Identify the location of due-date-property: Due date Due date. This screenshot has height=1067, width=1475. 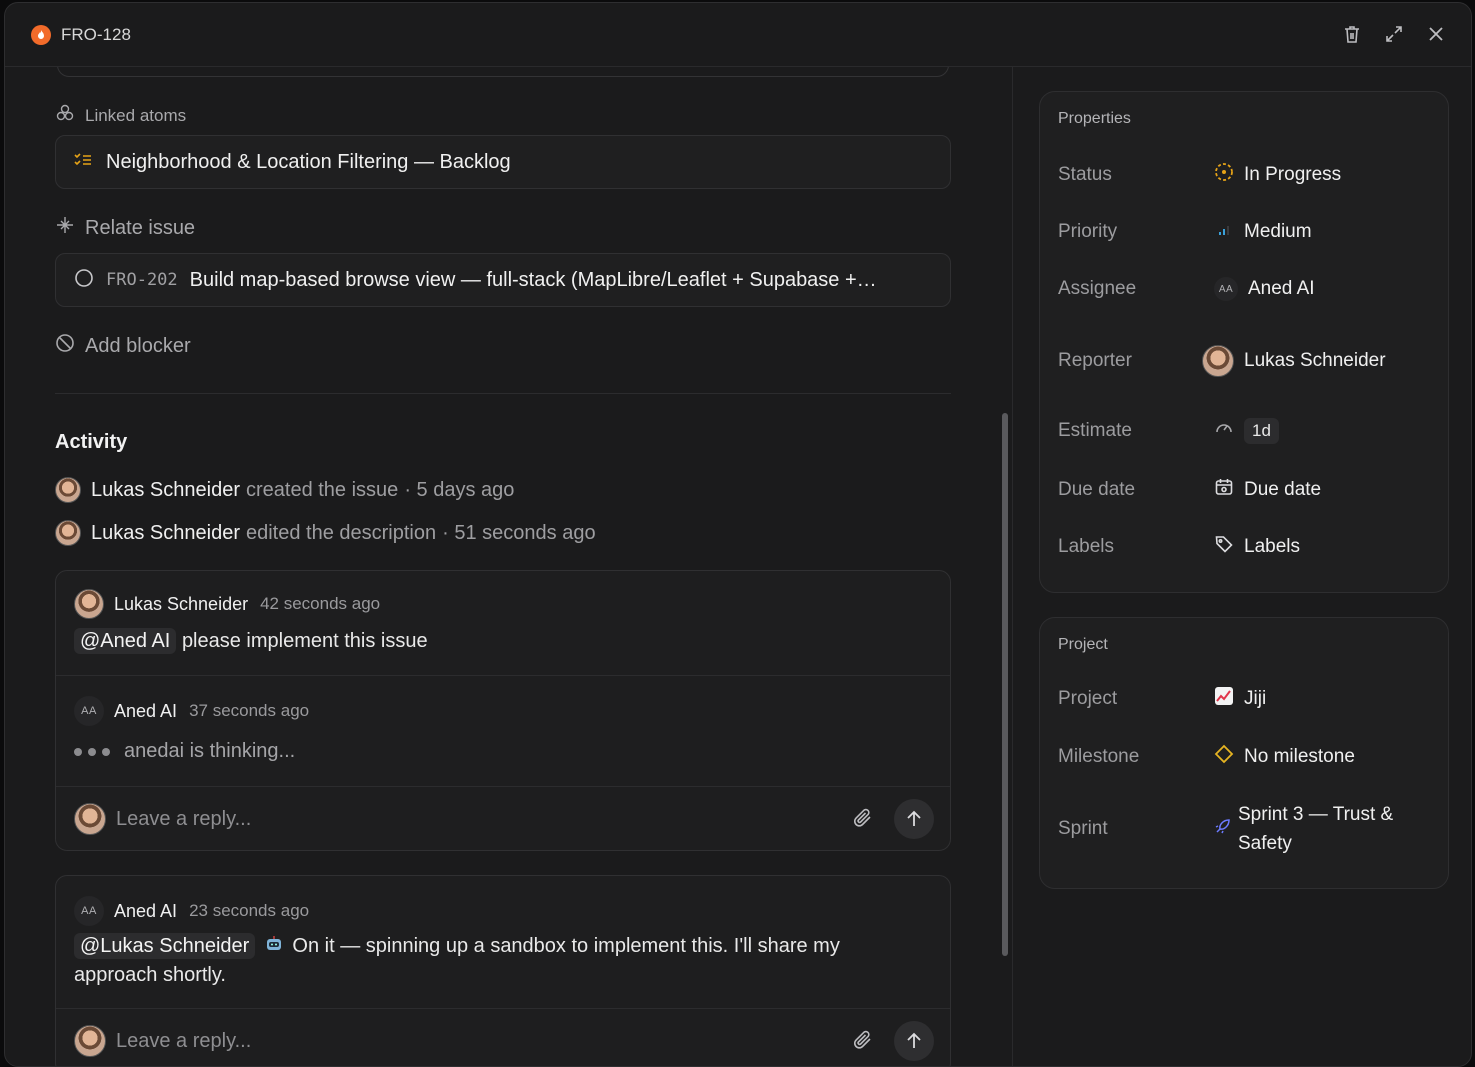
(1248, 490).